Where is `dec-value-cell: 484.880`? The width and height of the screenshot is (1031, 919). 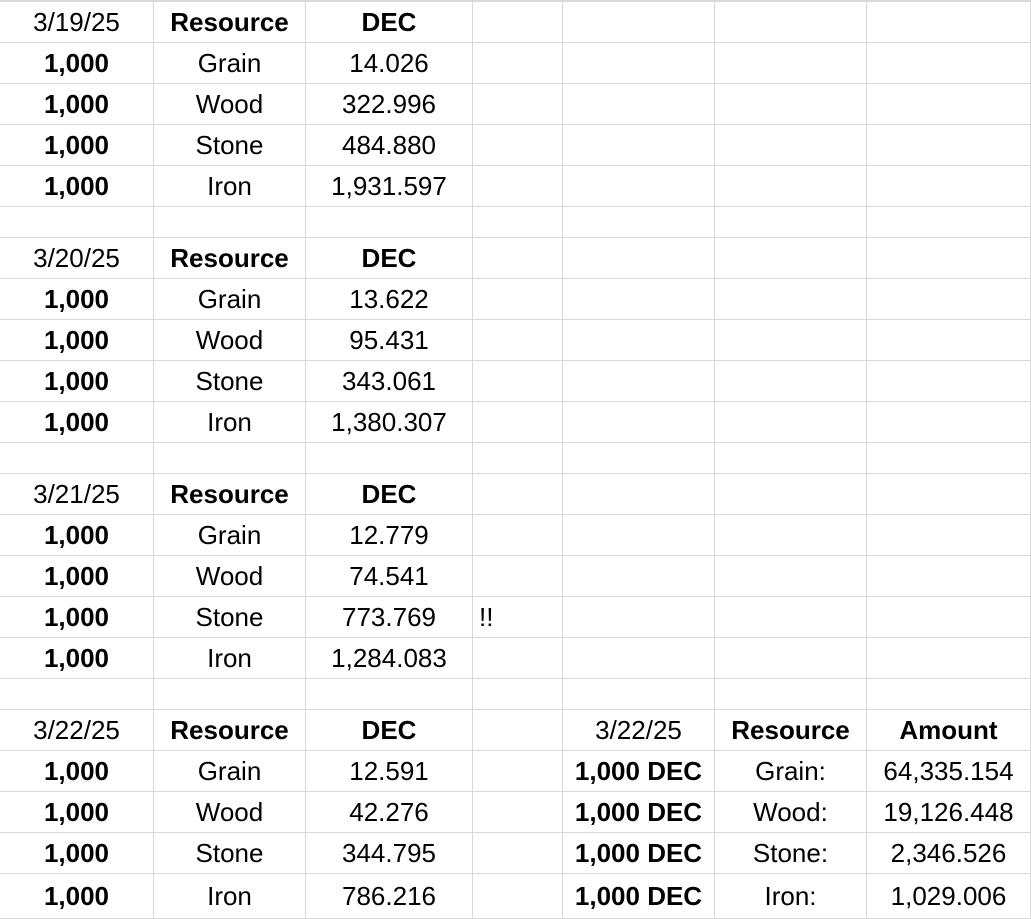 dec-value-cell: 484.880 is located at coordinates (389, 145).